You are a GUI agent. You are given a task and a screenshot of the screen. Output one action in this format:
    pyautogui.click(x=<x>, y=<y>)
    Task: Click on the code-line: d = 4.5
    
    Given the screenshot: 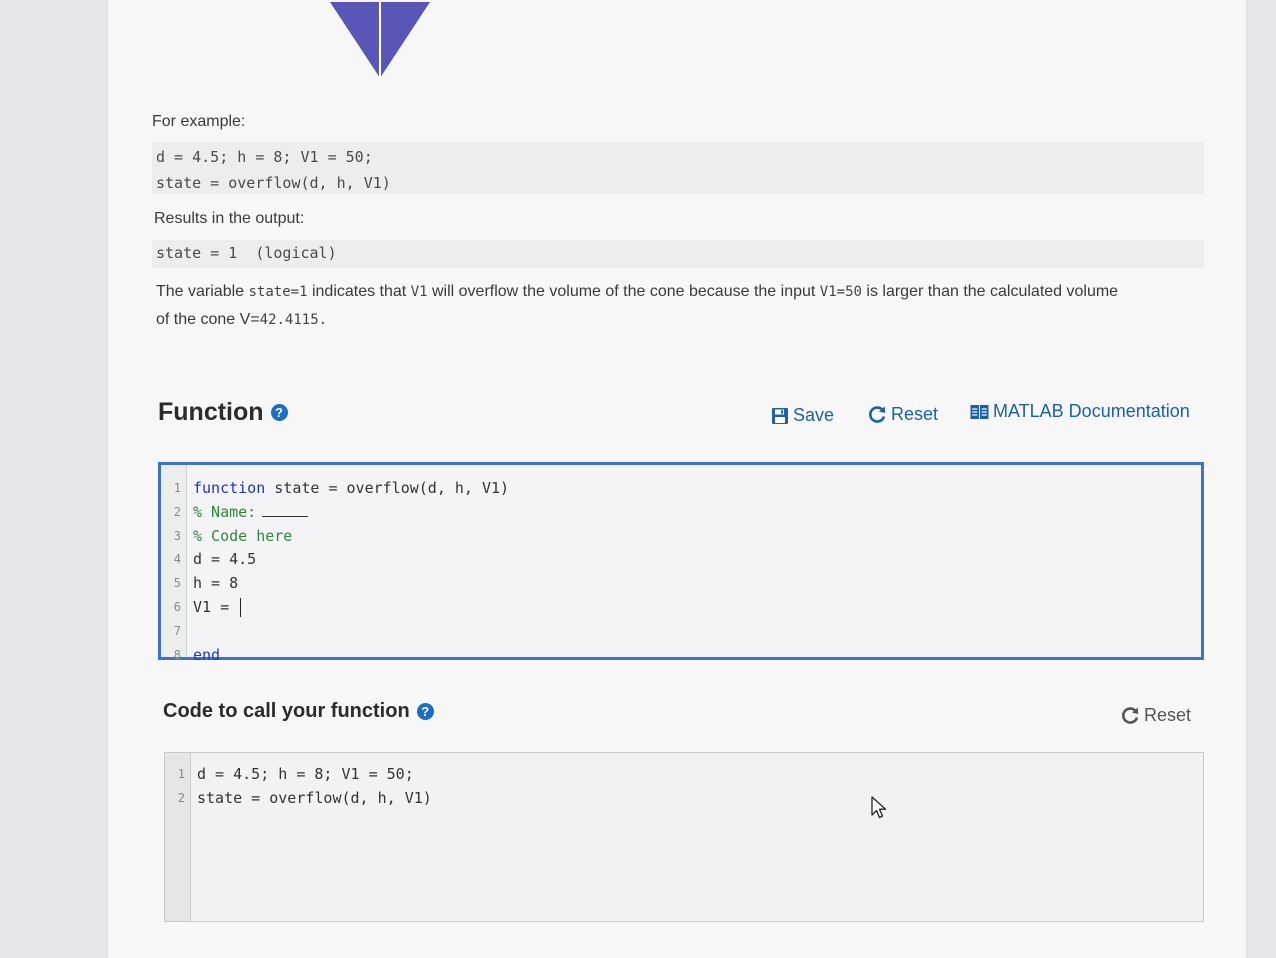 What is the action you would take?
    pyautogui.click(x=697, y=560)
    